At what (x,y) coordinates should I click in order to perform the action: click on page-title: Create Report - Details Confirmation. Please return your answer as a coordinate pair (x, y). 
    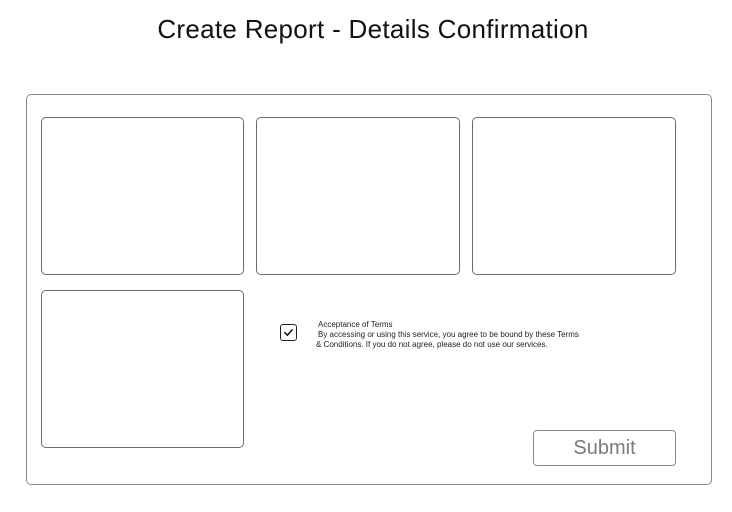
    Looking at the image, I should click on (373, 29).